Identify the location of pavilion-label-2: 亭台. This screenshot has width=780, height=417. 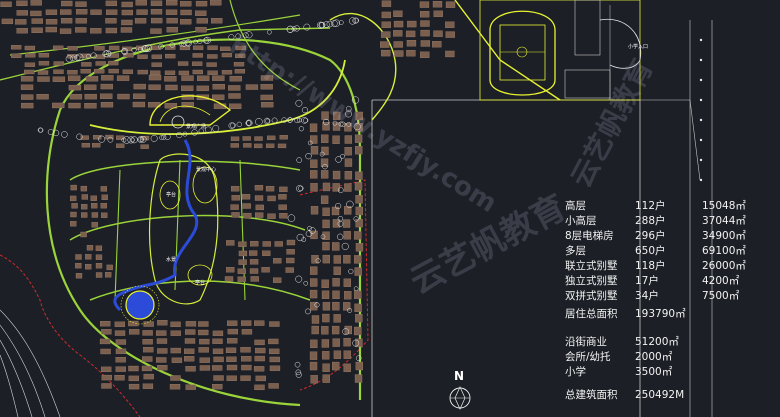
(200, 283).